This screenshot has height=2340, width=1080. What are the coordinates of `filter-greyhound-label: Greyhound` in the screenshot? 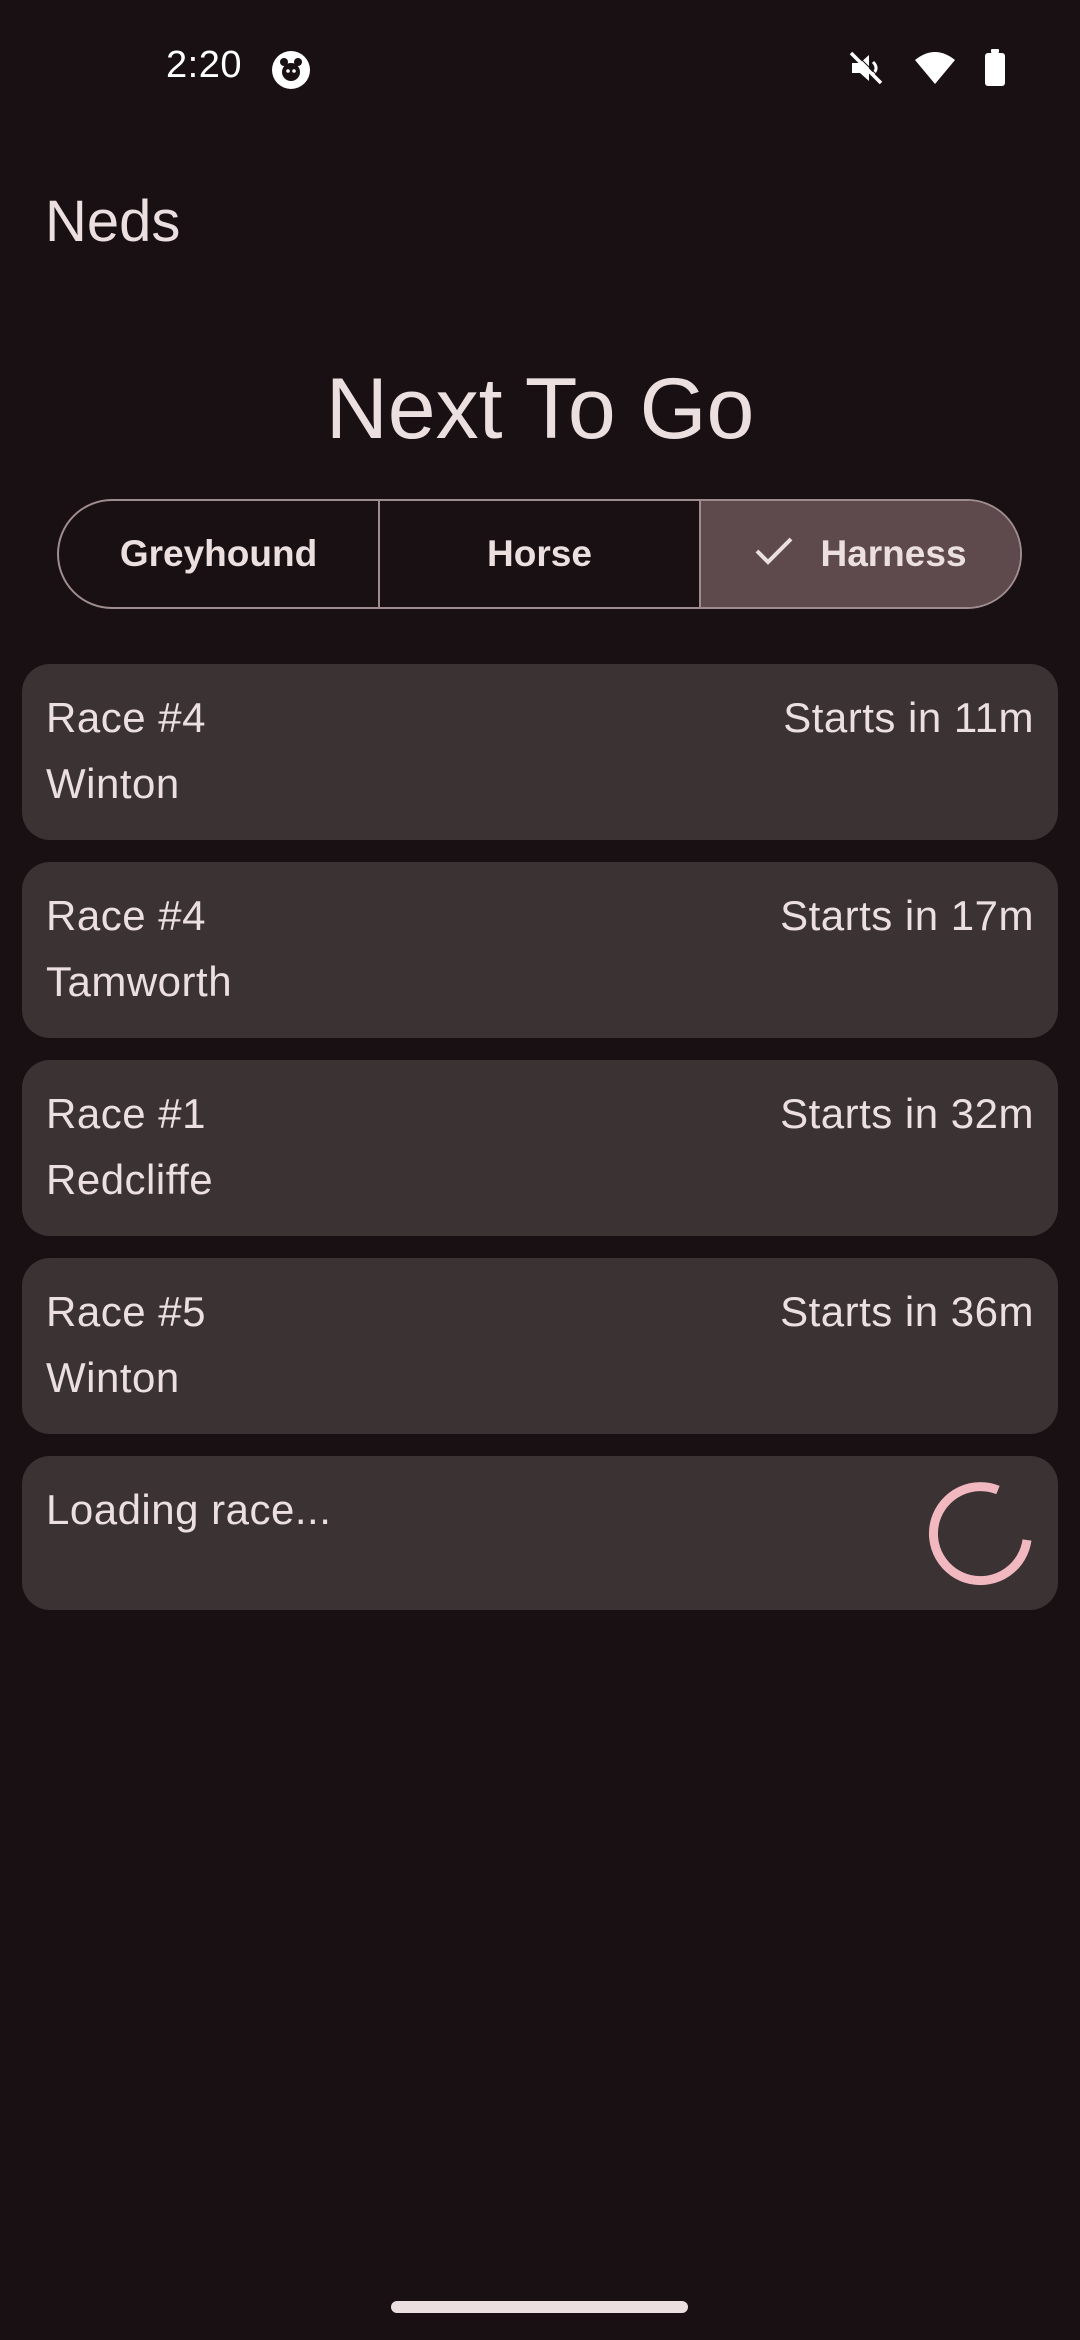 It's located at (218, 553).